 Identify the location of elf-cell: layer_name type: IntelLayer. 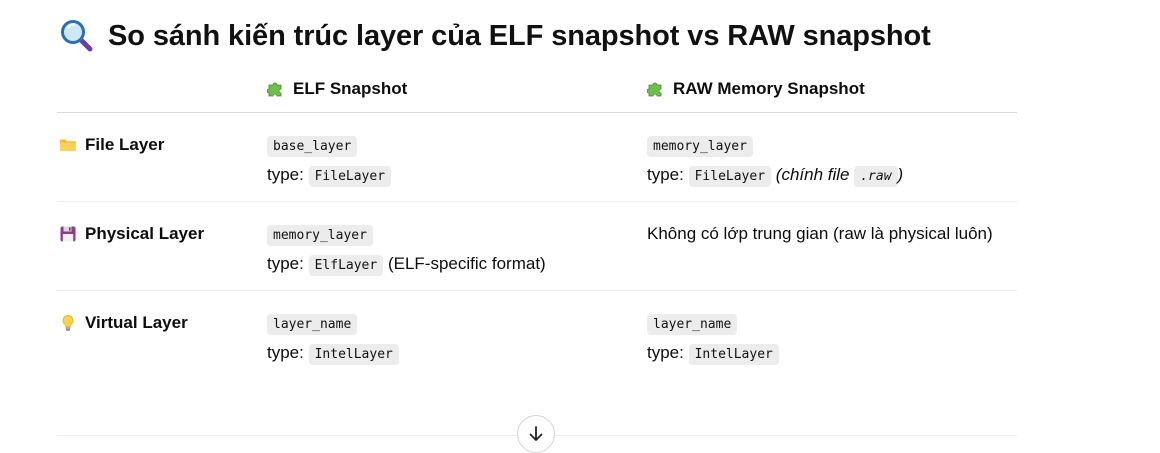
(449, 335).